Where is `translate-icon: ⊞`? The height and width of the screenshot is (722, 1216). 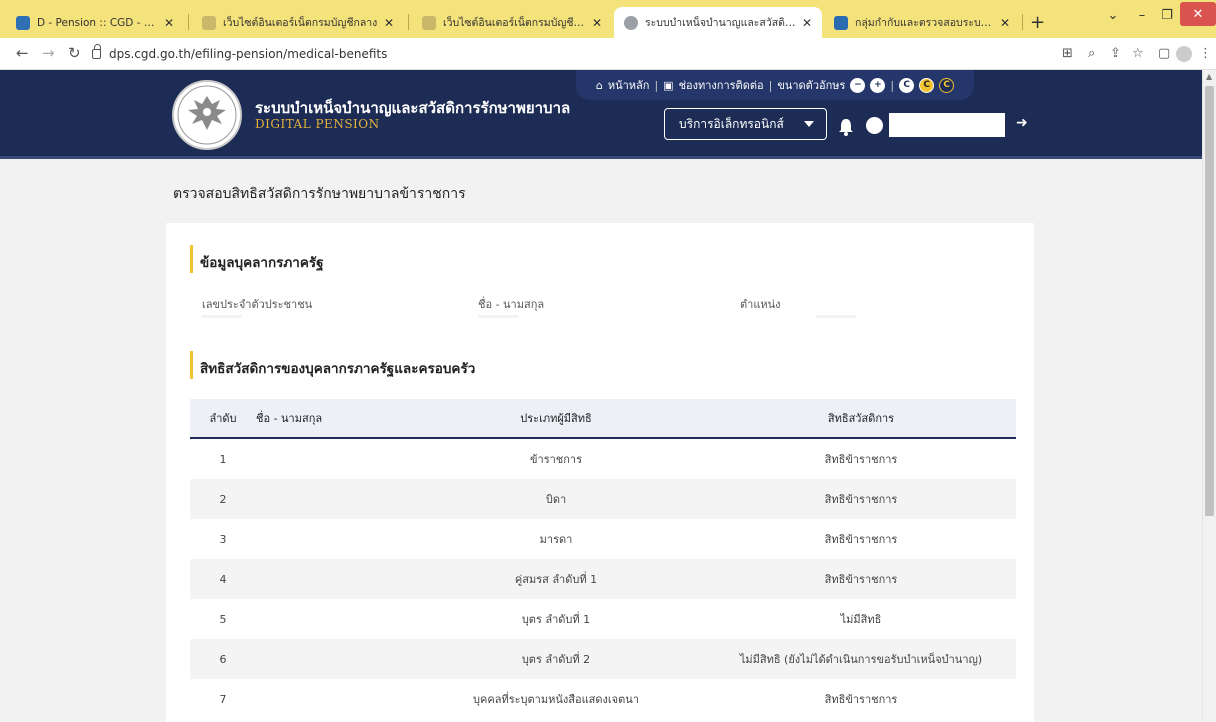
translate-icon: ⊞ is located at coordinates (1067, 53).